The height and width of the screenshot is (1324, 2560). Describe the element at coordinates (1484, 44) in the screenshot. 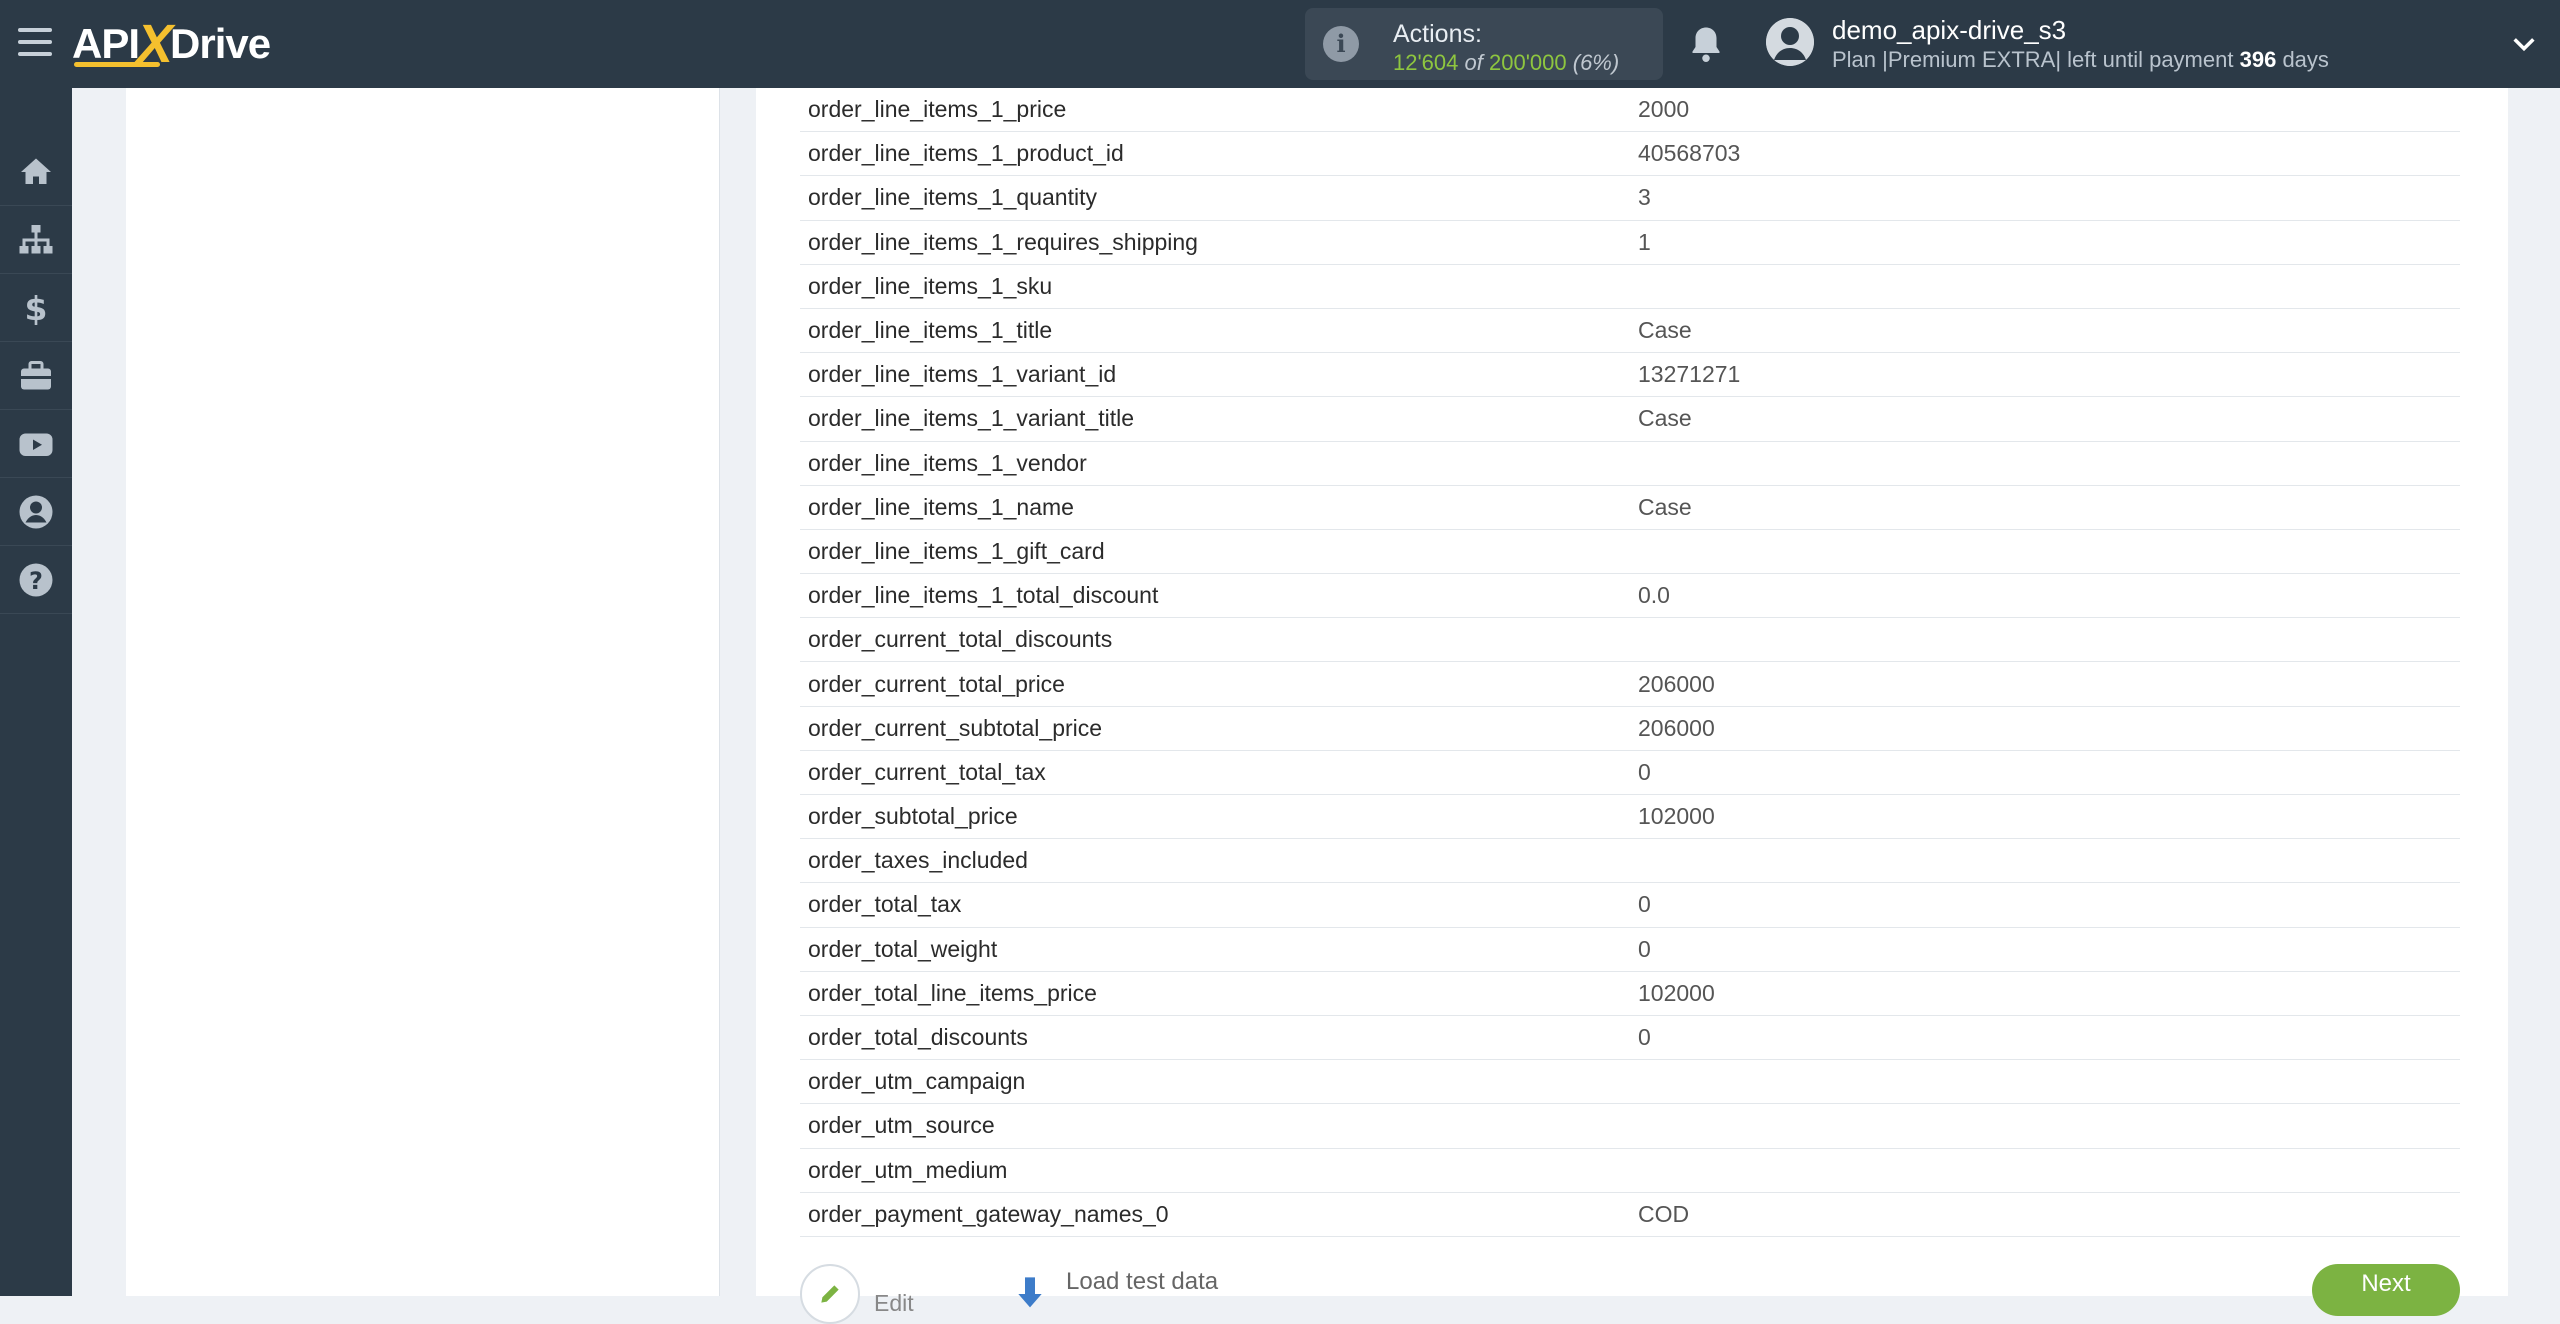

I see `actions-counter: i Actions: 12'604 of 200'000 (6%)` at that location.